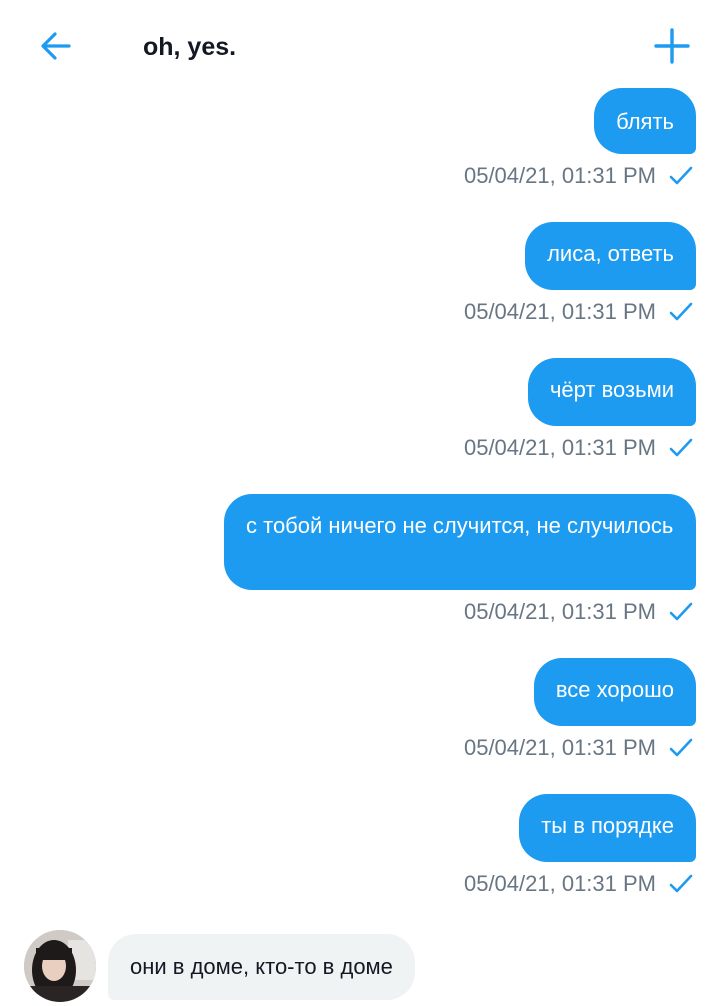  What do you see at coordinates (611, 392) in the screenshot?
I see `message-bubble: чёрт возьми` at bounding box center [611, 392].